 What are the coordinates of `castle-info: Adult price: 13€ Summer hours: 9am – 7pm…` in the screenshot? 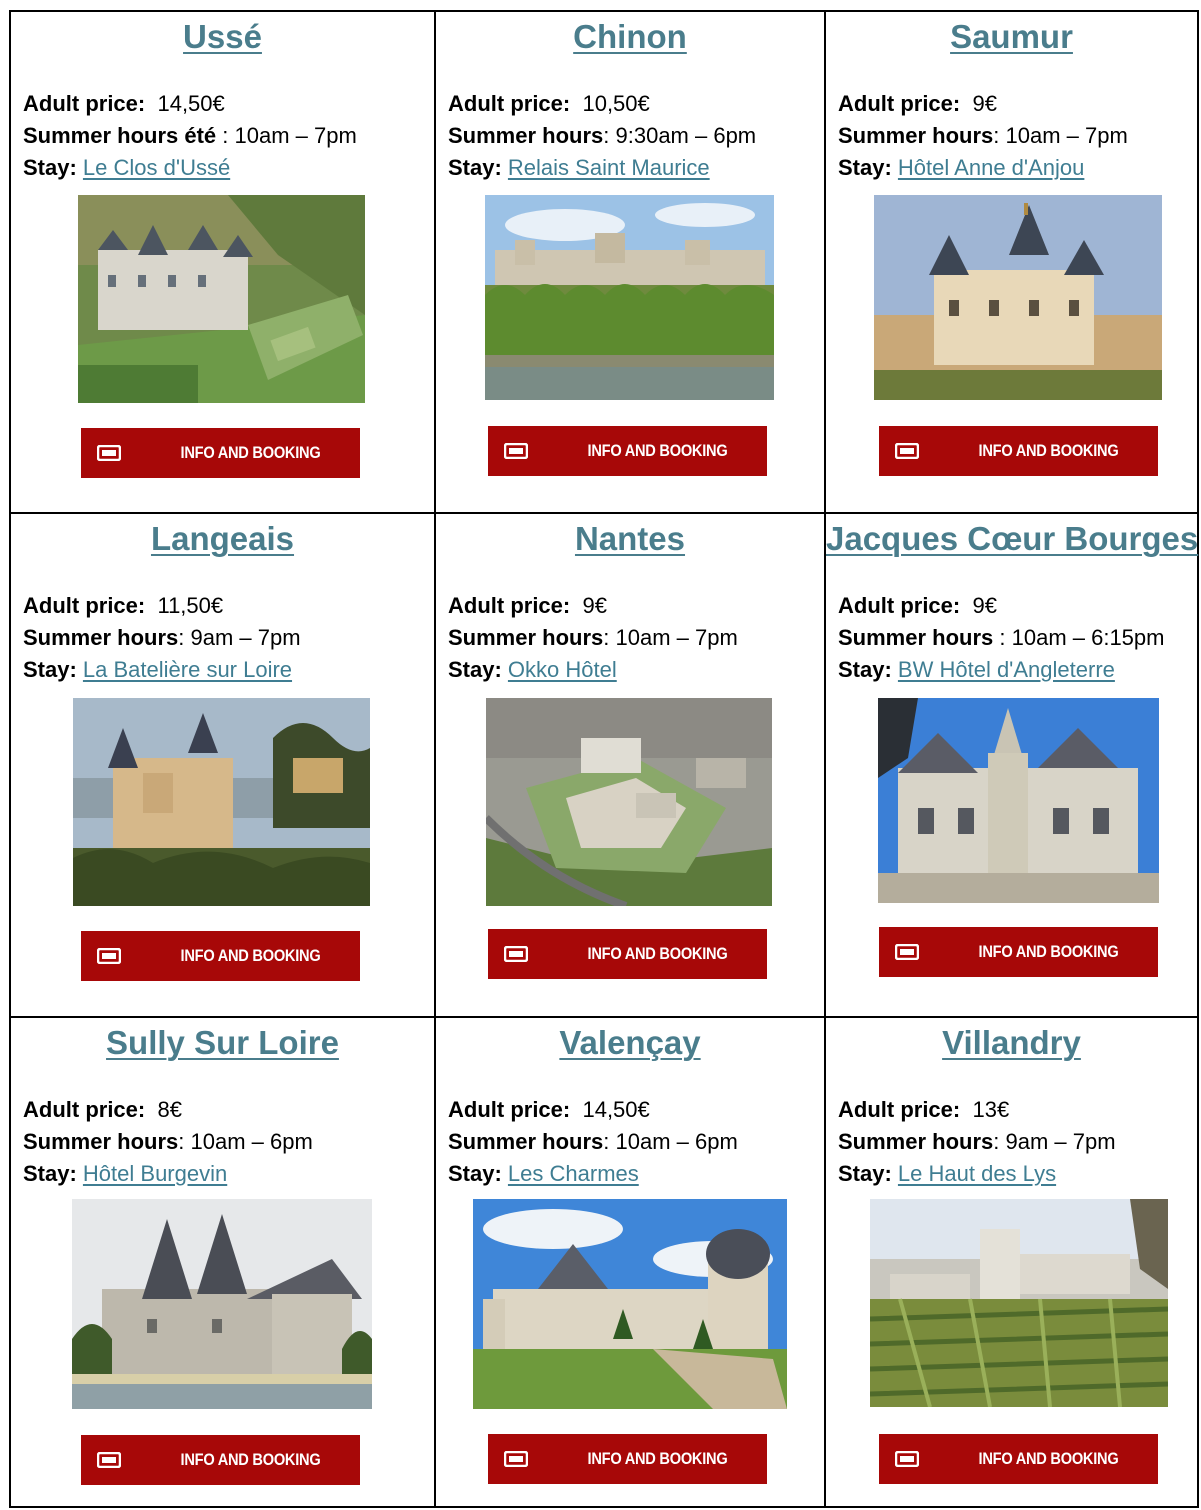 It's located at (977, 1142).